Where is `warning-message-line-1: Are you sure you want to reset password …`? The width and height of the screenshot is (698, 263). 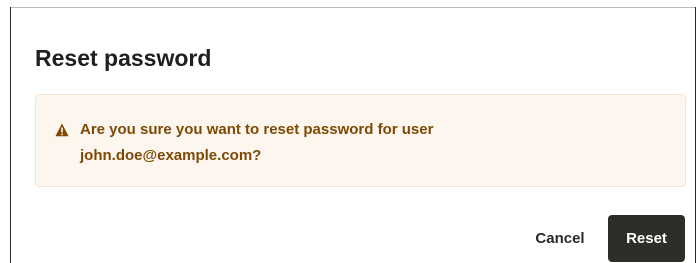 warning-message-line-1: Are you sure you want to reset password … is located at coordinates (257, 129).